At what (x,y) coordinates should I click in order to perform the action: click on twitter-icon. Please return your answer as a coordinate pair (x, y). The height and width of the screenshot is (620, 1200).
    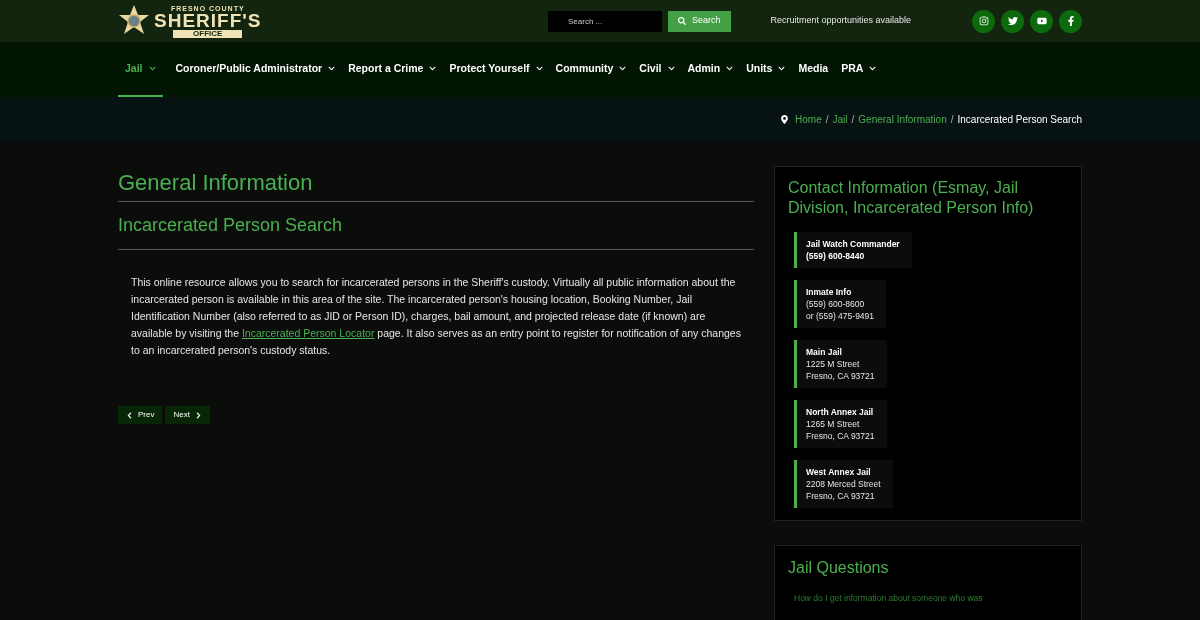
    Looking at the image, I should click on (1012, 21).